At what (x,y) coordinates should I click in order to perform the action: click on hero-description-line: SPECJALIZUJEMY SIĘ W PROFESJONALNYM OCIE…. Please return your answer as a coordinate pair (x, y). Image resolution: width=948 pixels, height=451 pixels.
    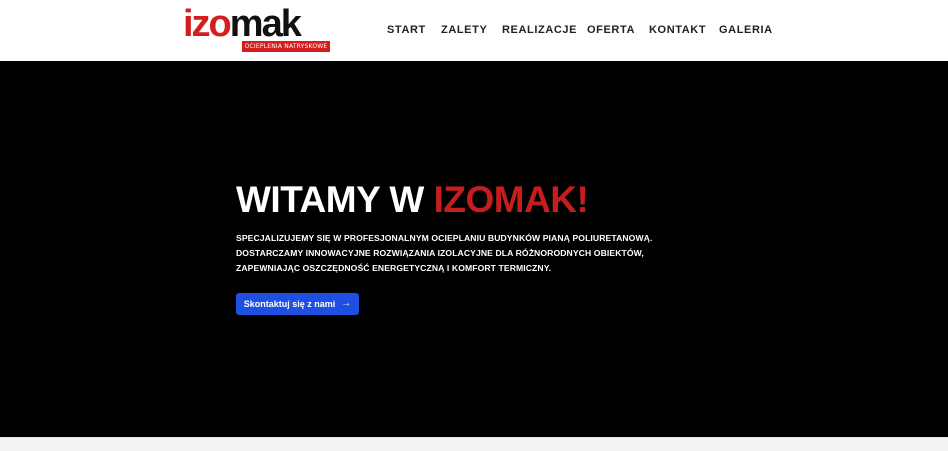
    Looking at the image, I should click on (444, 238).